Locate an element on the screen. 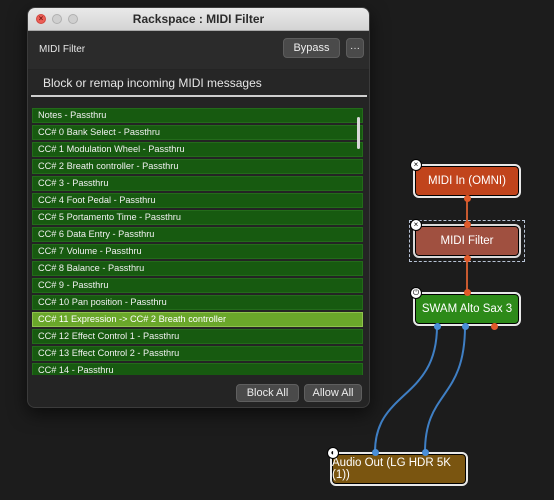  list-item: CC# 14 - Passthru is located at coordinates (197, 369).